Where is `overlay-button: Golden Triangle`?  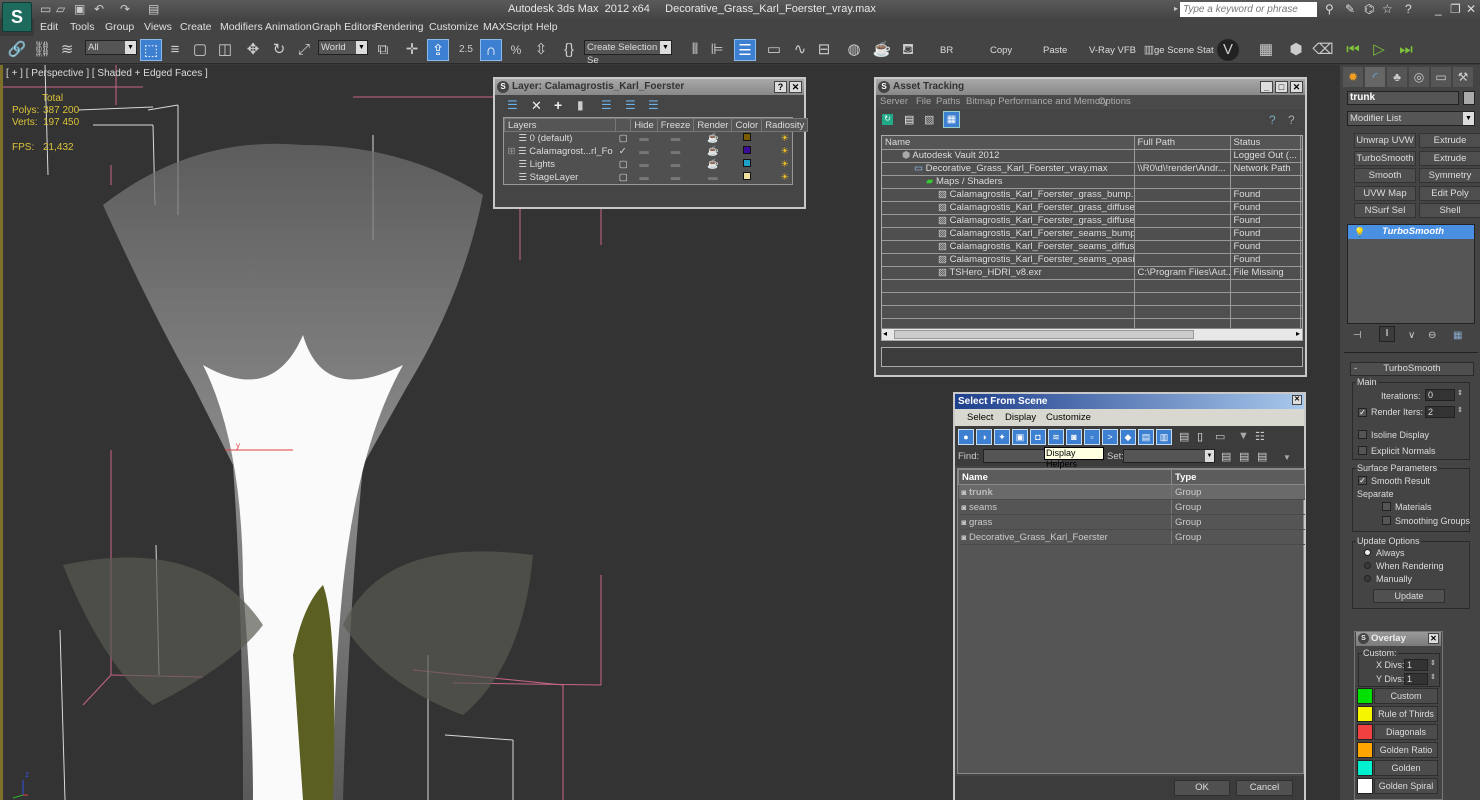
overlay-button: Golden Triangle is located at coordinates (1406, 773).